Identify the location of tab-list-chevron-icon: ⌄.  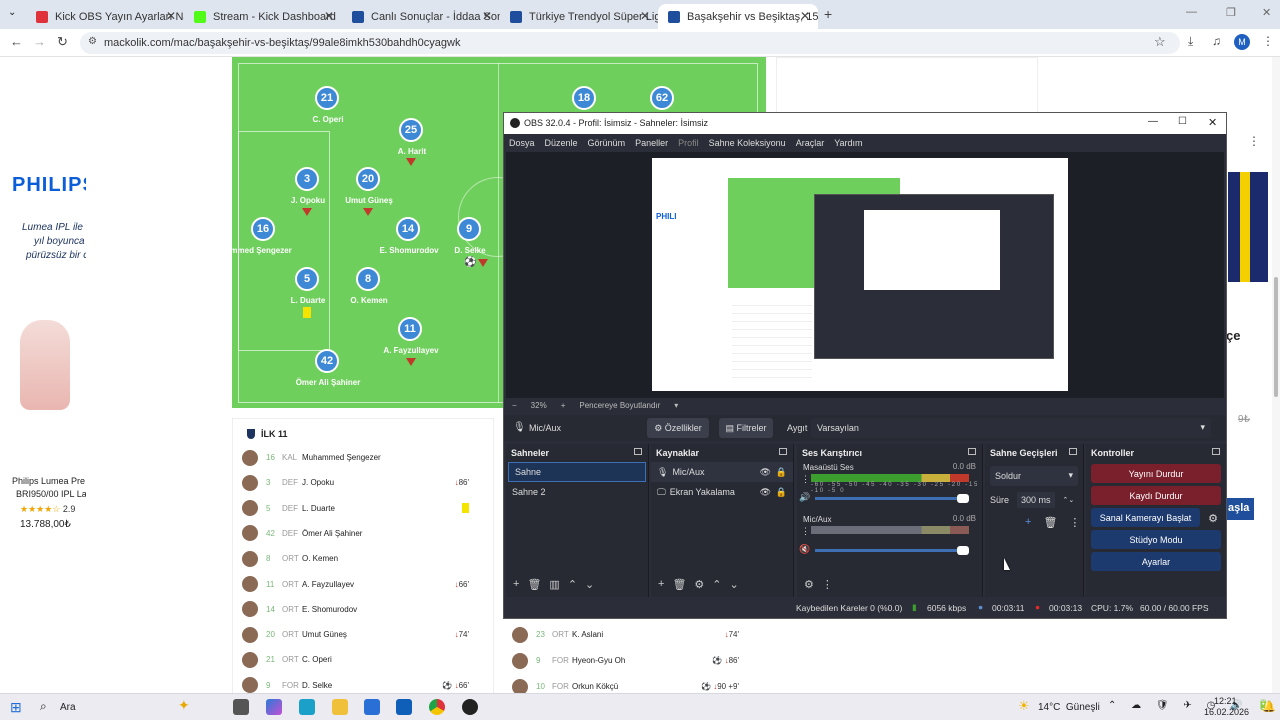
(12, 12).